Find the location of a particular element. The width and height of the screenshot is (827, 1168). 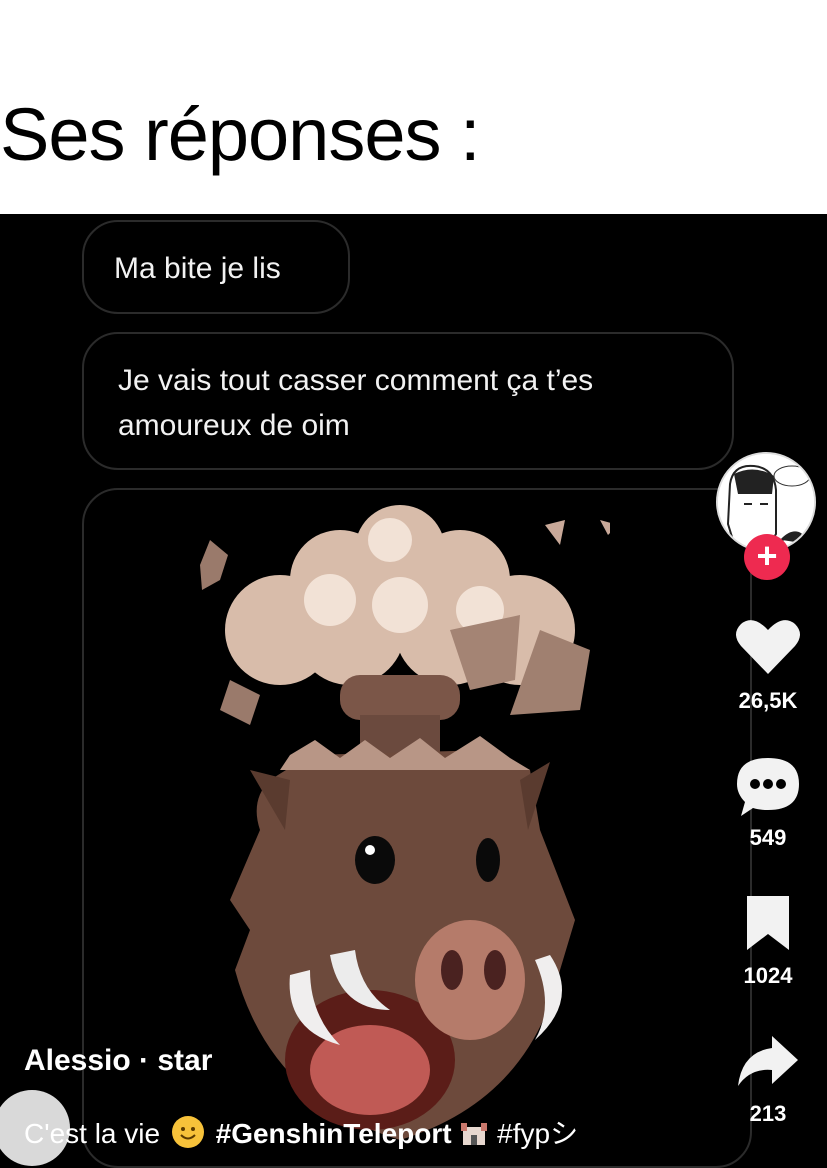

bookmark-button is located at coordinates (768, 925).